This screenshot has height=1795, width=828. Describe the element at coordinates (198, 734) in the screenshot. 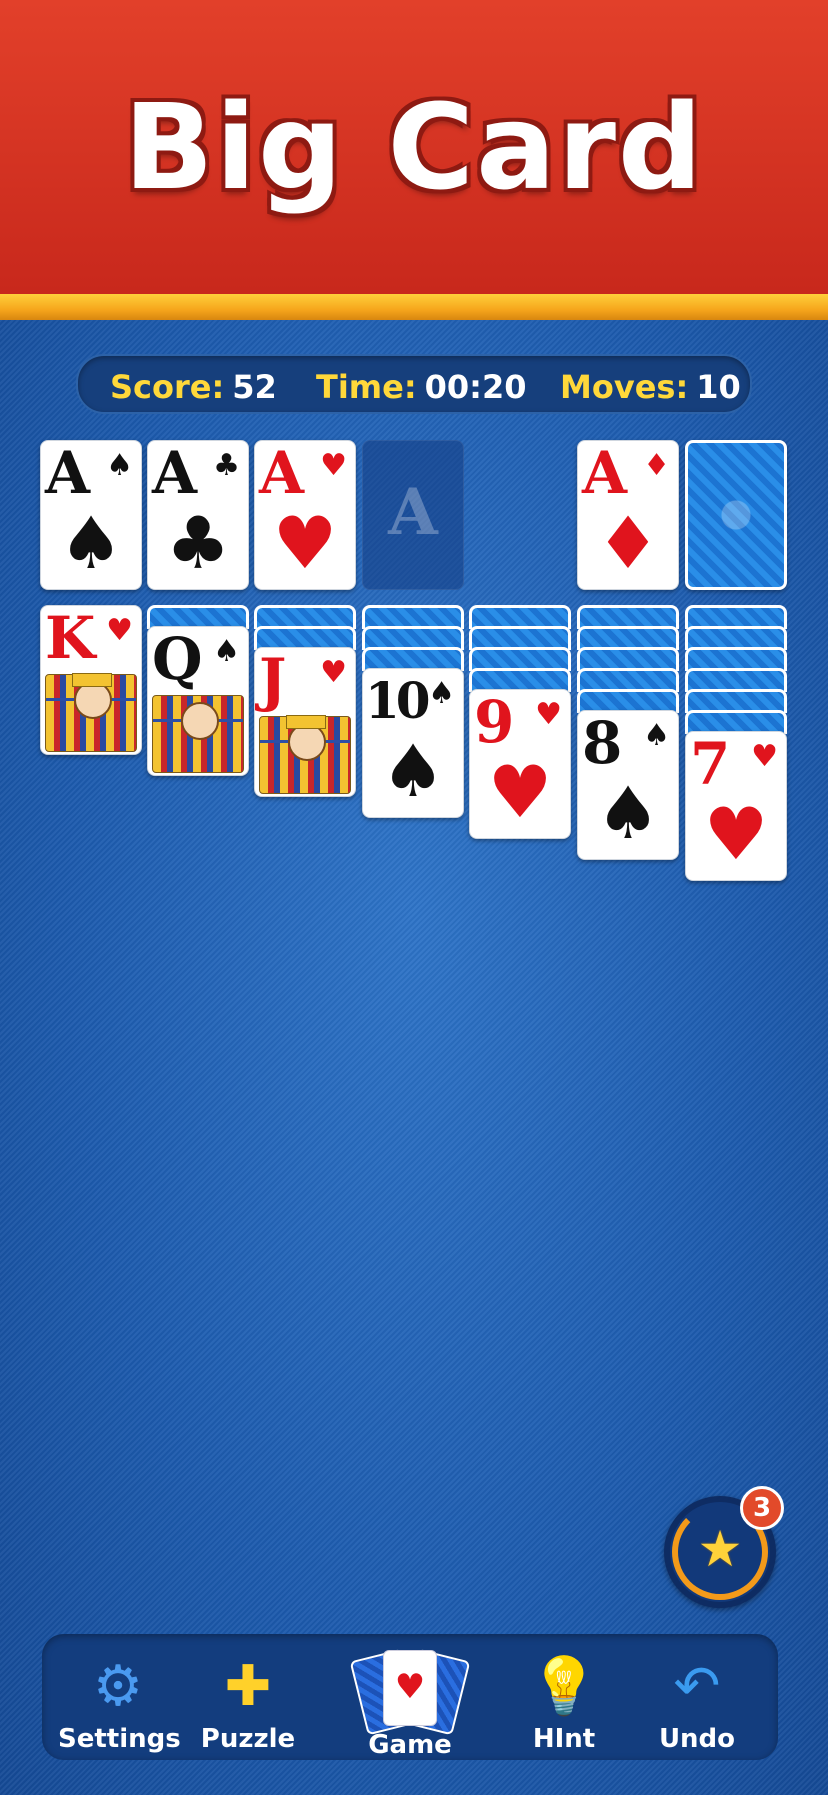

I see `queen-face-art` at that location.